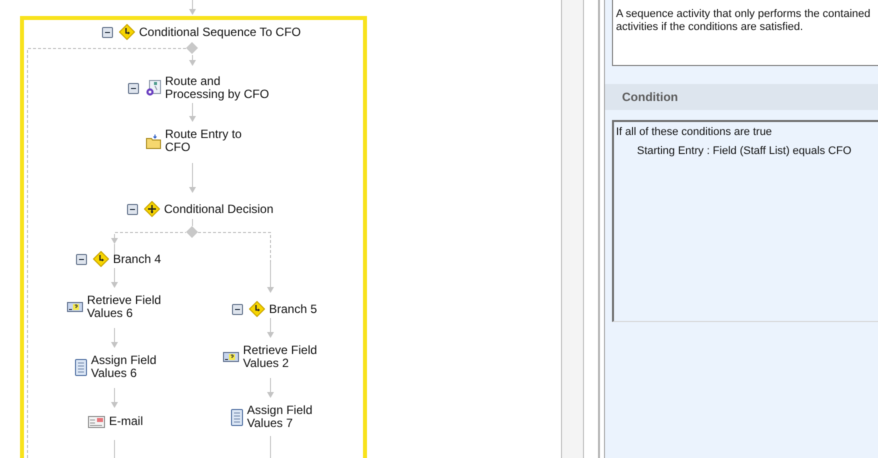 The image size is (878, 458). I want to click on activity-label: Conditional Decision, so click(219, 209).